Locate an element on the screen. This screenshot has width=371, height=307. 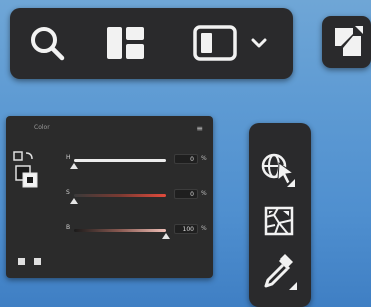
globe-cursor-icon is located at coordinates (278, 170).